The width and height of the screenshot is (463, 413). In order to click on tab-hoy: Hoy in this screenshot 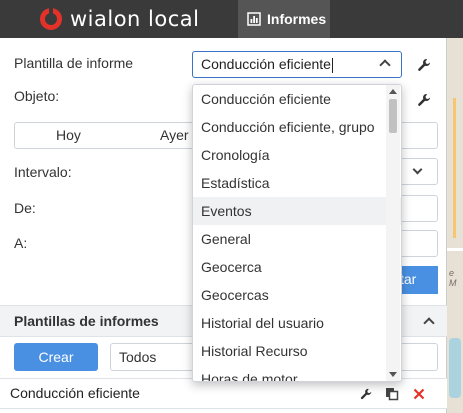, I will do `click(68, 135)`.